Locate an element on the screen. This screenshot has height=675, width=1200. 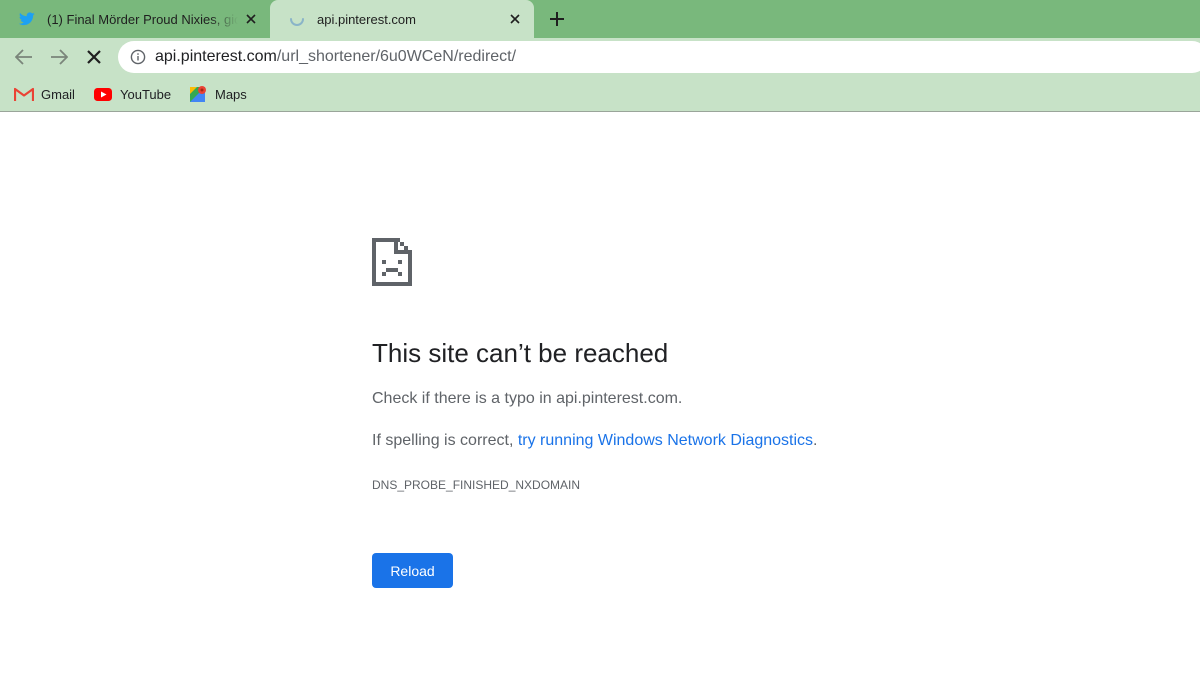
sad-page-icon is located at coordinates (392, 262).